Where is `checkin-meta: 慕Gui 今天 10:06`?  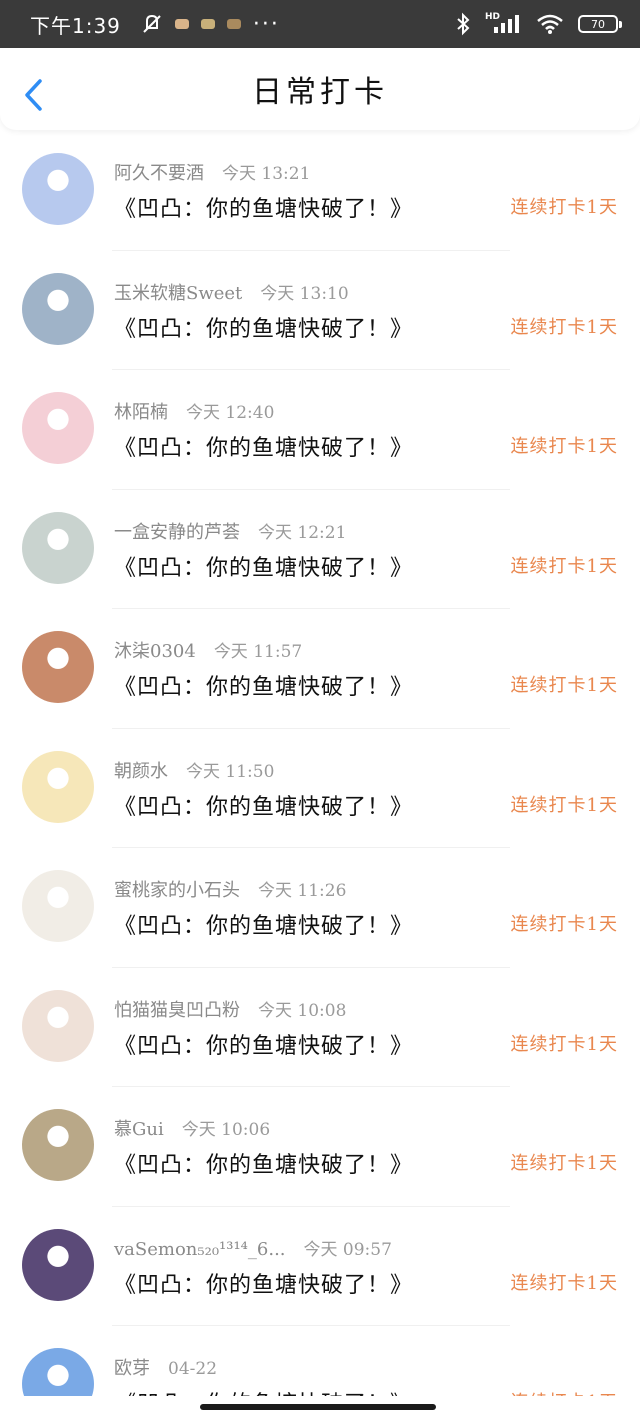
checkin-meta: 慕Gui 今天 10:06 is located at coordinates (192, 1128).